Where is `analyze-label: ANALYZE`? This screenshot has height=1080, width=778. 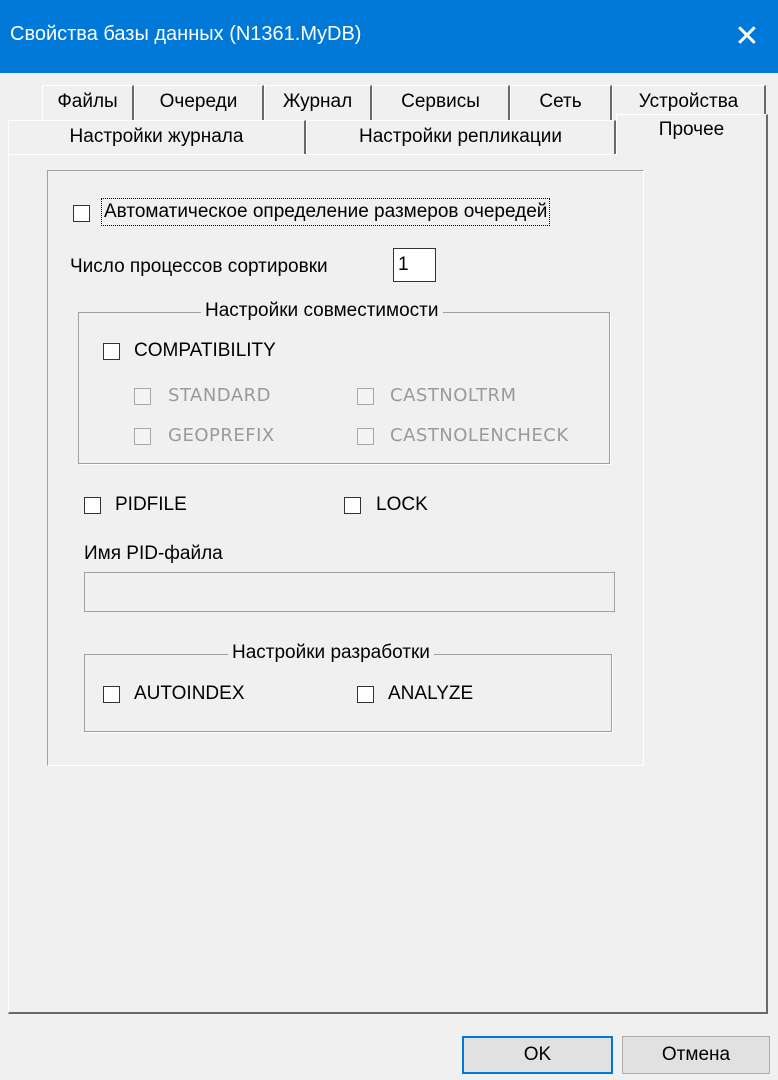 analyze-label: ANALYZE is located at coordinates (431, 693).